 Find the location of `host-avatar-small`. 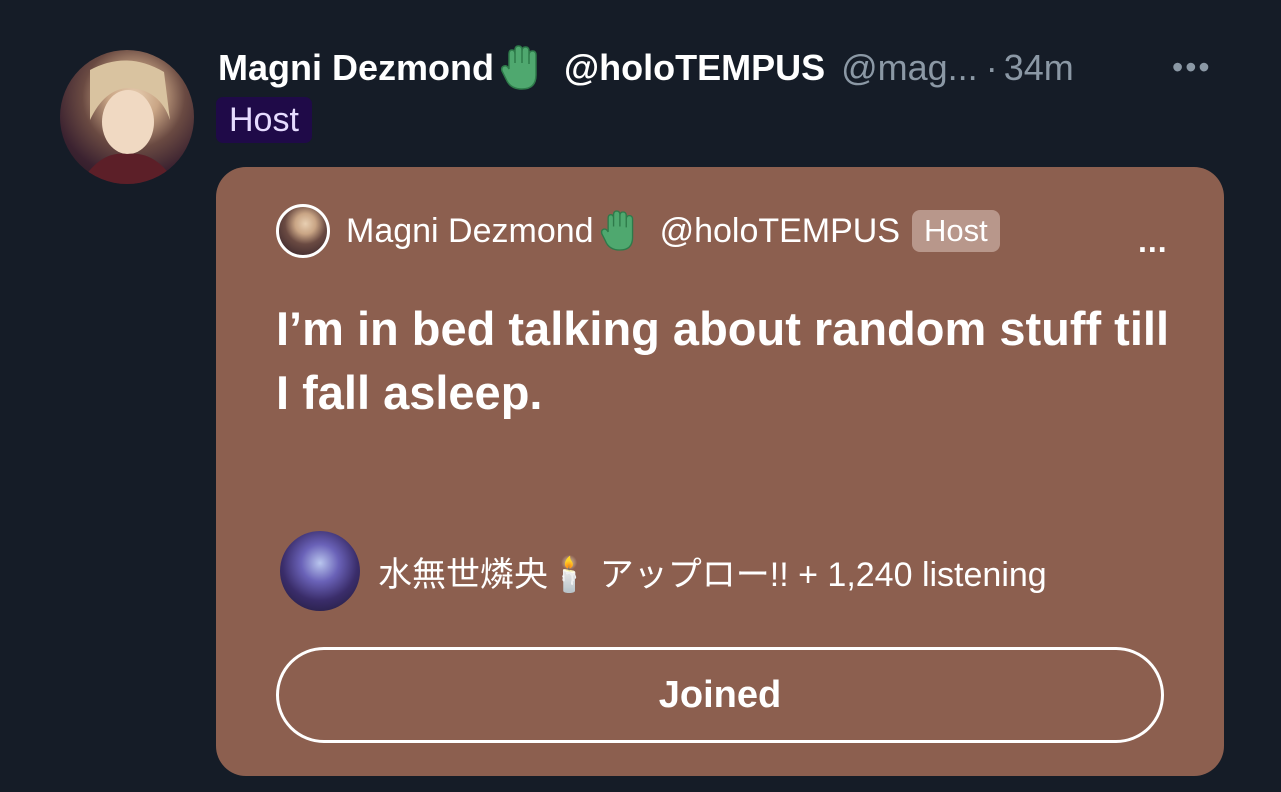

host-avatar-small is located at coordinates (303, 231).